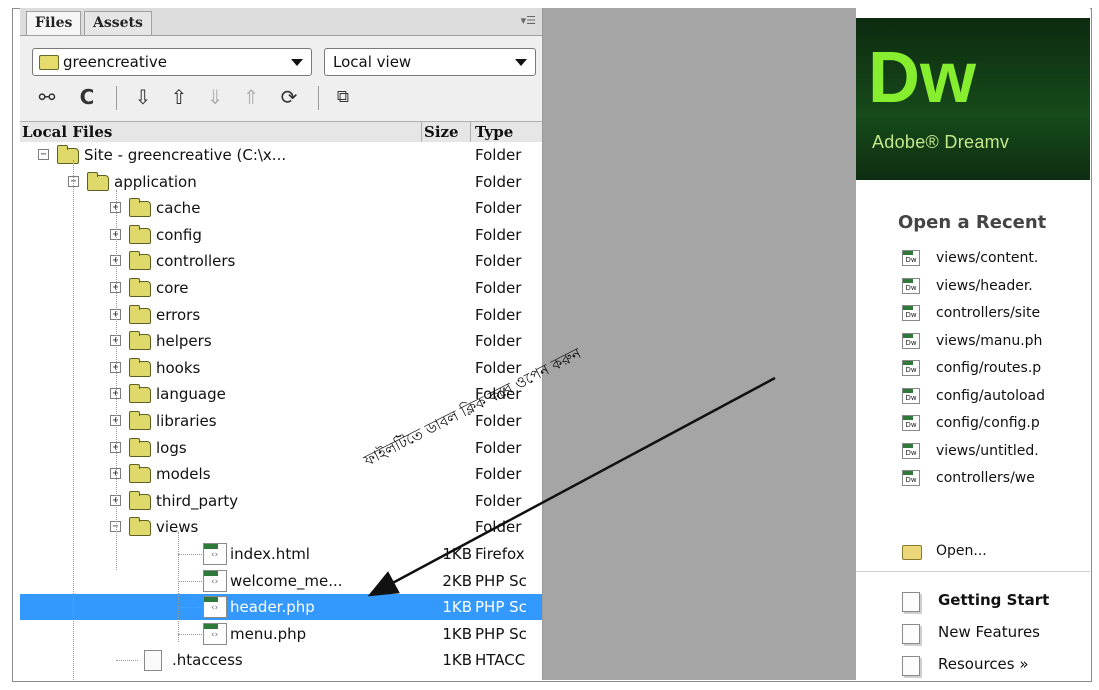 Image resolution: width=1099 pixels, height=690 pixels. Describe the element at coordinates (281, 208) in the screenshot. I see `folder-row: + cache Folder` at that location.